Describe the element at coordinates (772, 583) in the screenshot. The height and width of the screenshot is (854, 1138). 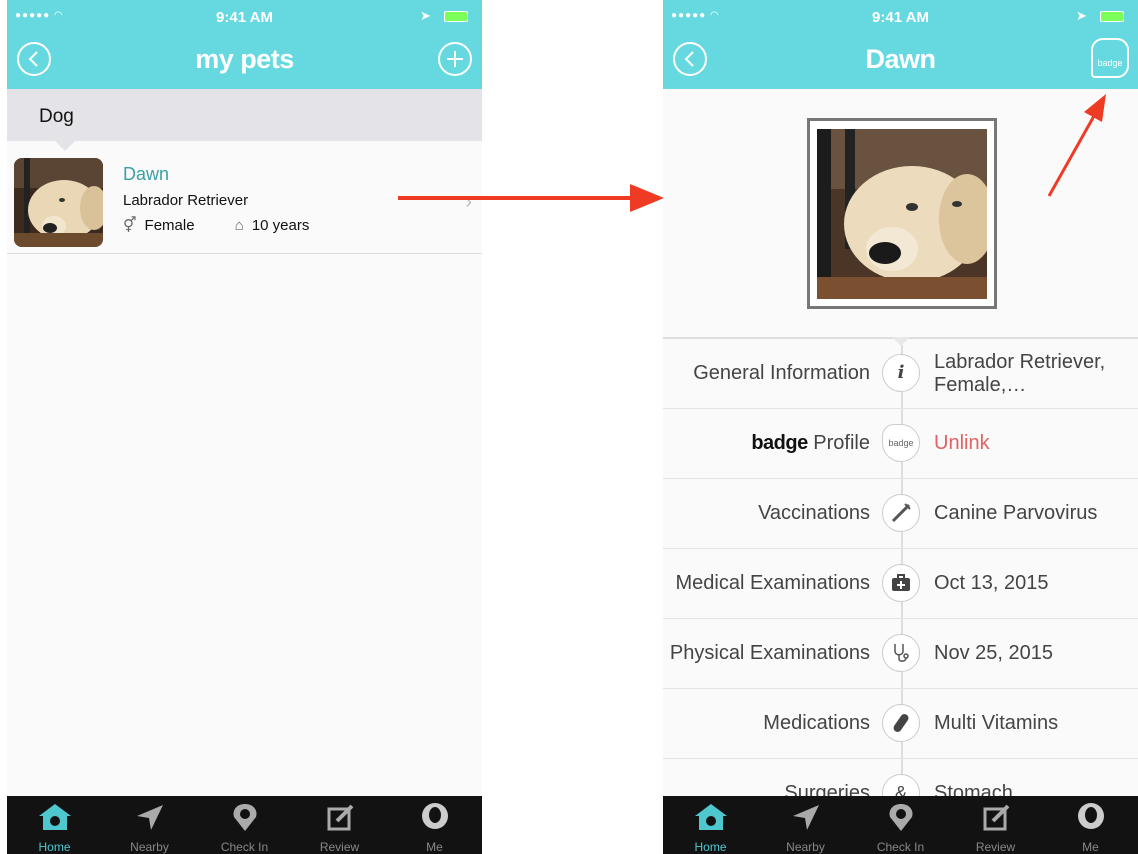
I see `row-label: Medical Examinations` at that location.